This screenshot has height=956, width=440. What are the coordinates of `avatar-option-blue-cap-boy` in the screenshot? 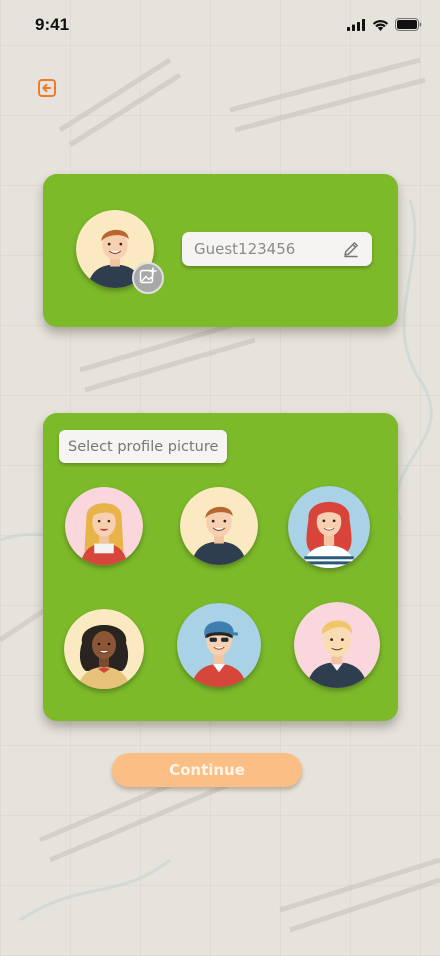 It's located at (219, 645).